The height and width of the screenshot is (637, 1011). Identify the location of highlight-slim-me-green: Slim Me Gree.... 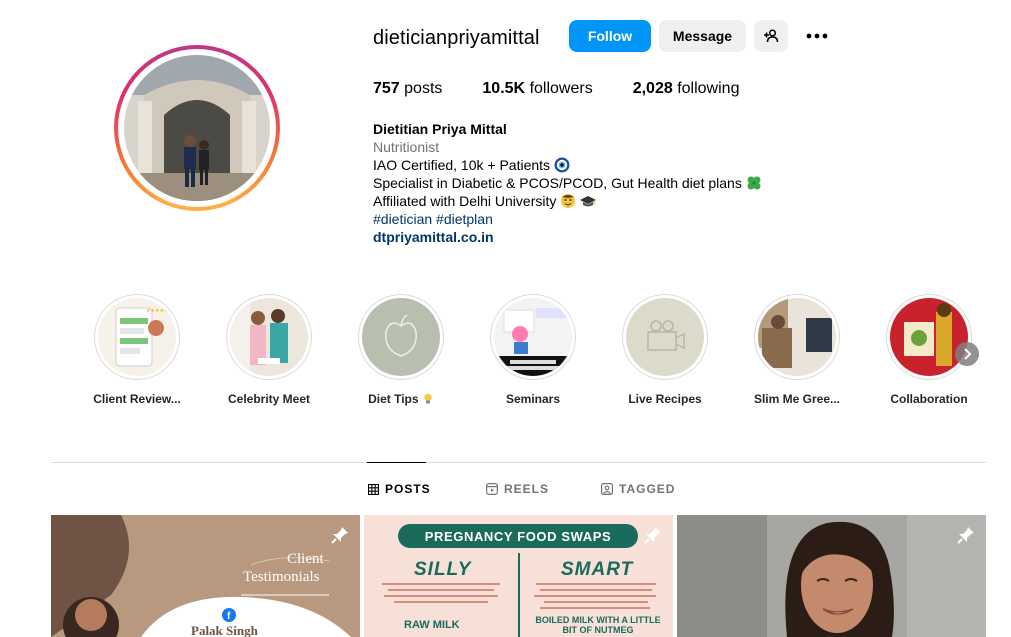
(797, 350).